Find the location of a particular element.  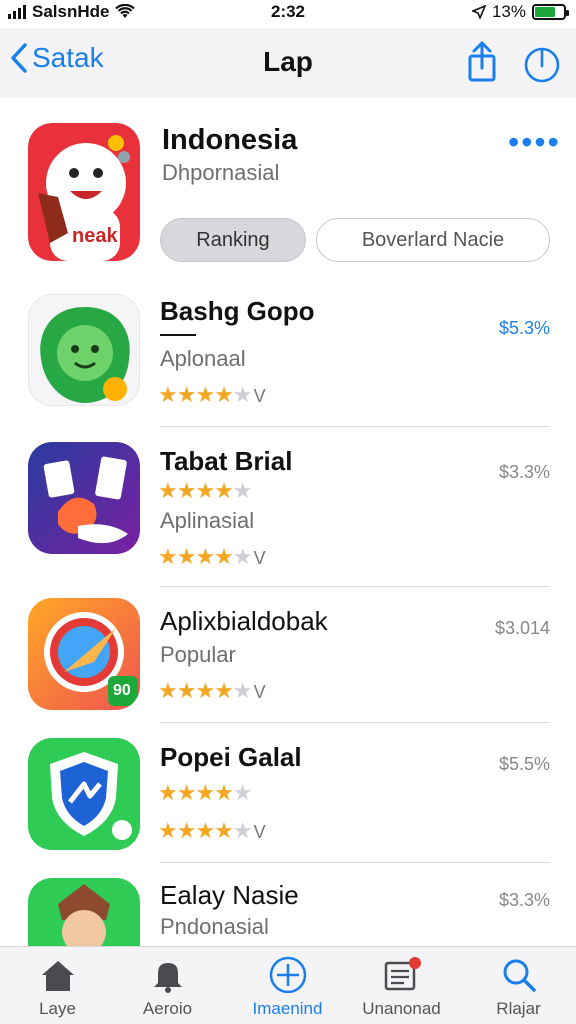

chevron-left-icon is located at coordinates (19, 58).